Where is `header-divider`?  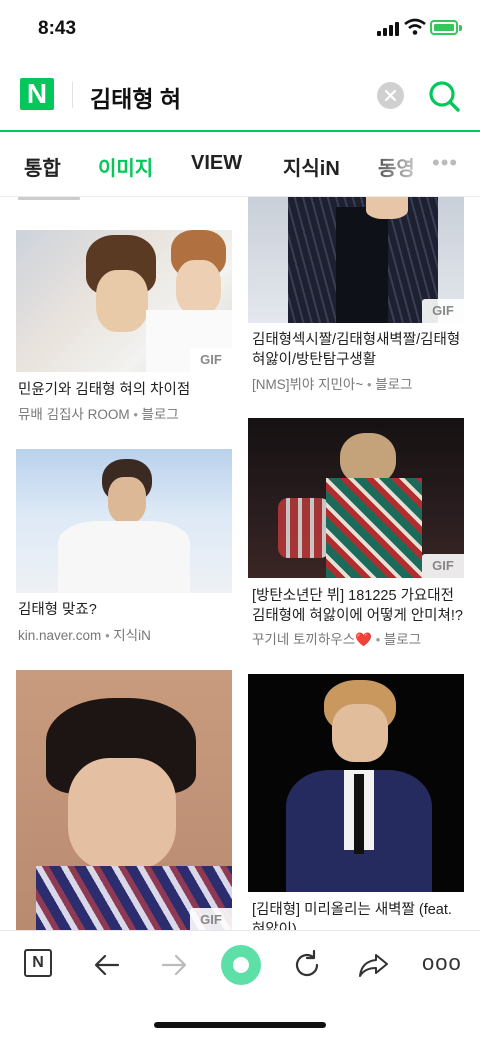 header-divider is located at coordinates (72, 95).